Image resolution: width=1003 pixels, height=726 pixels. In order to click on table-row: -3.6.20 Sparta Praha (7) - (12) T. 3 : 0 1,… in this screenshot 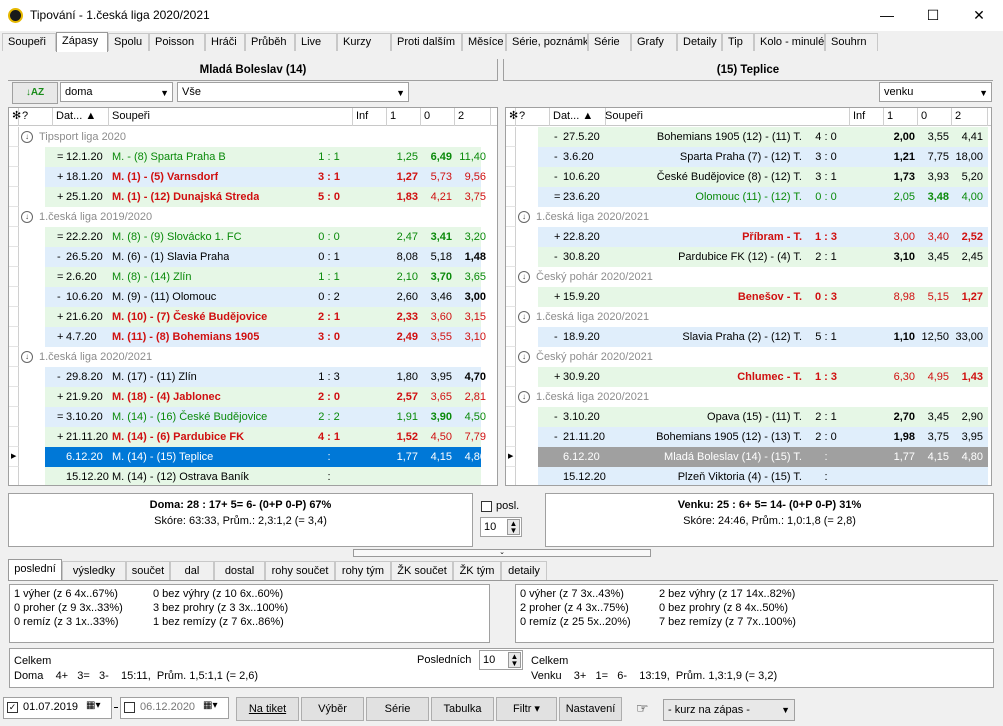, I will do `click(748, 157)`.